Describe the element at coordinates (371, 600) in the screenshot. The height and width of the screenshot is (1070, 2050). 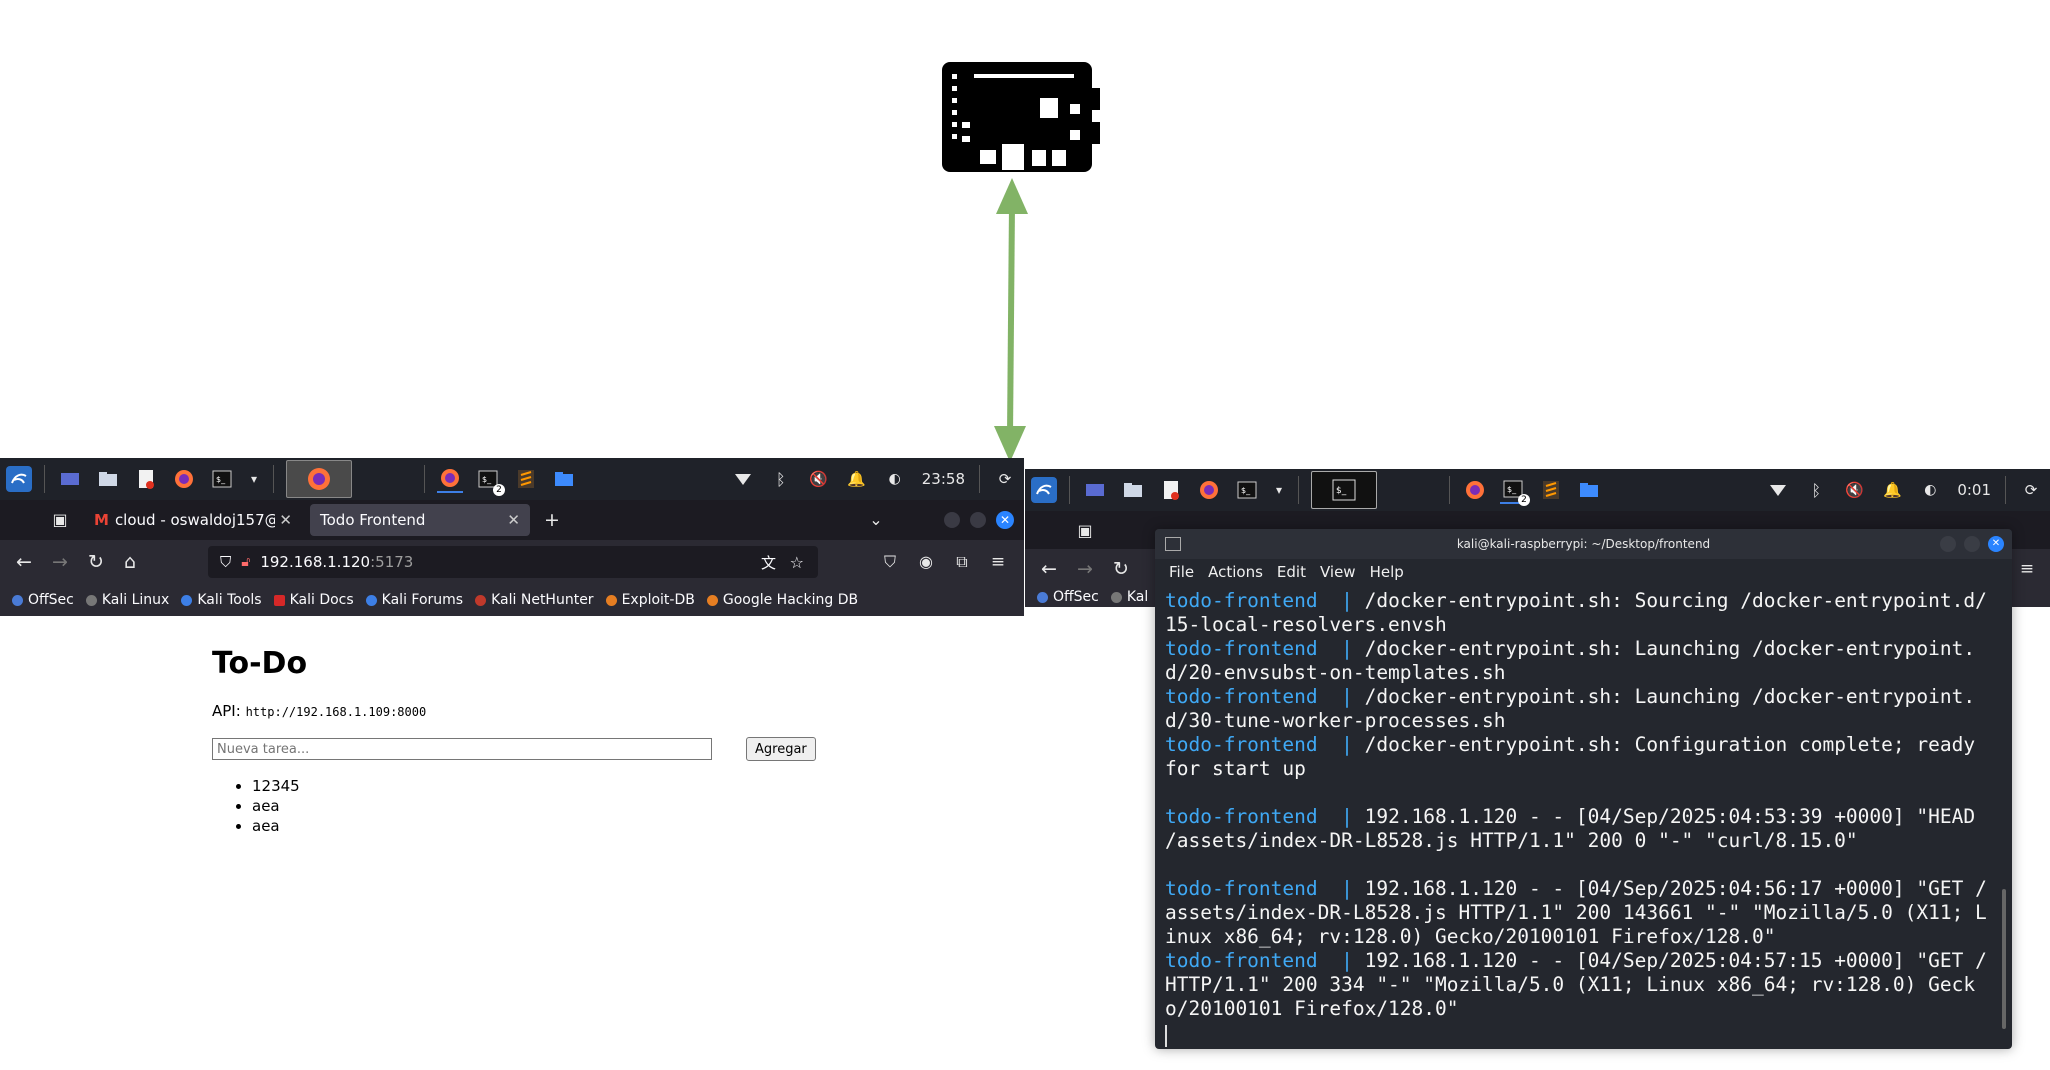
I see `kali-forums-icon` at that location.